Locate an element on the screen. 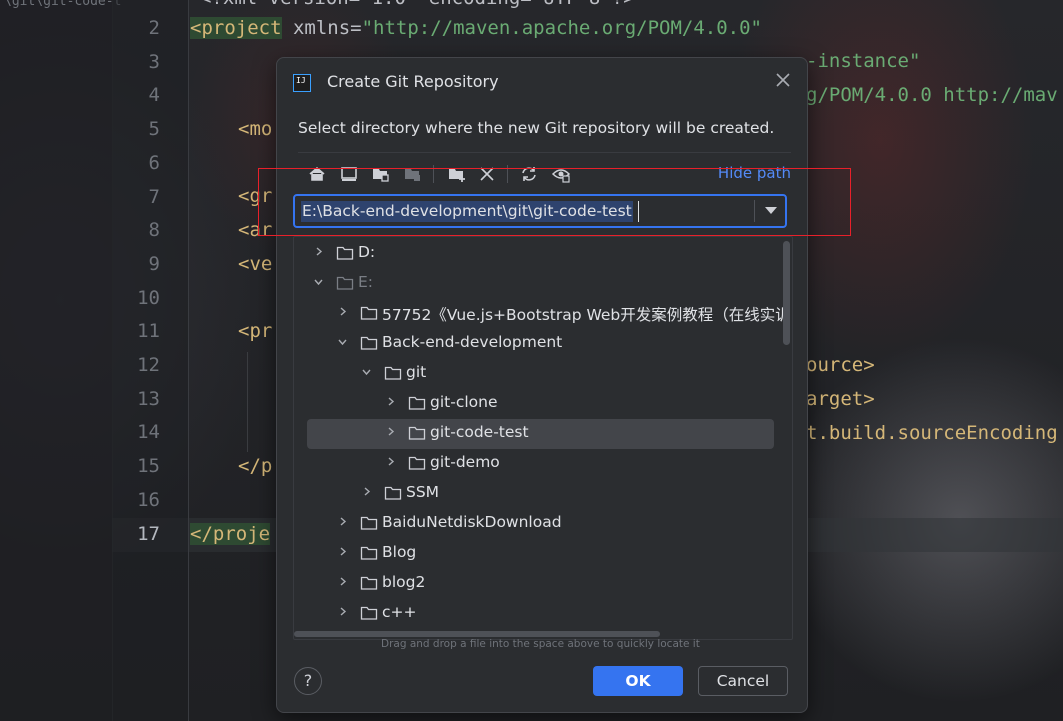 This screenshot has height=721, width=1063. code-line-12: ource> is located at coordinates (840, 365).